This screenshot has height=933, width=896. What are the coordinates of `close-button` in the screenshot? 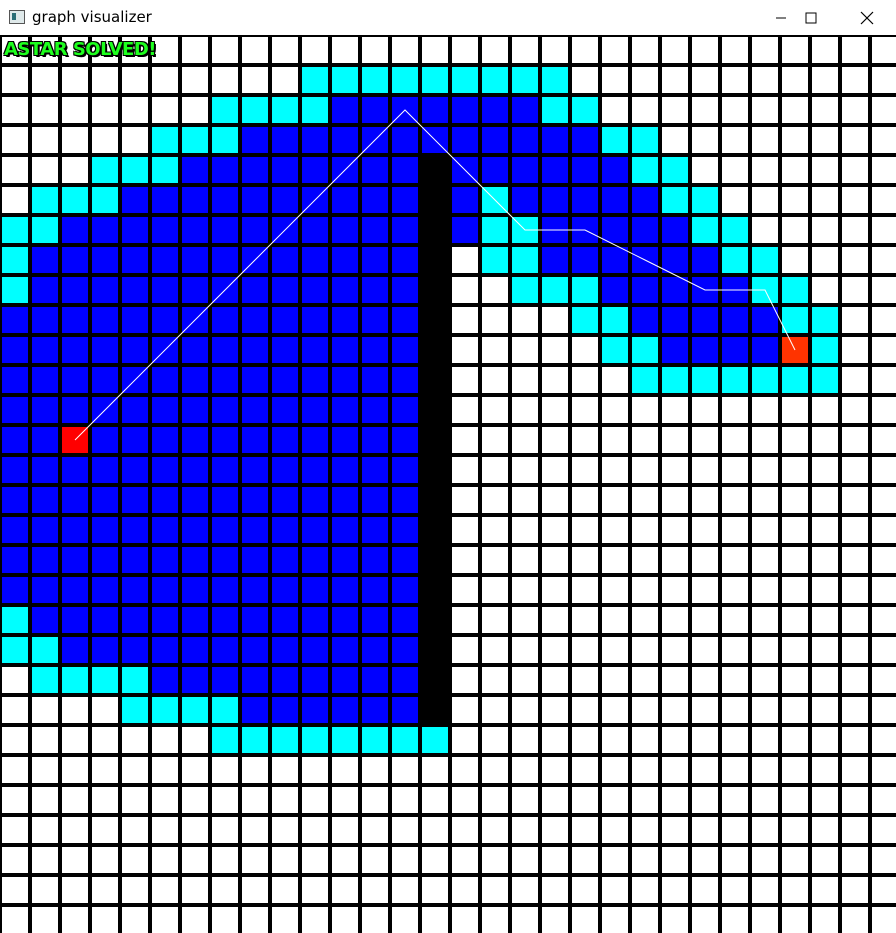 It's located at (867, 17).